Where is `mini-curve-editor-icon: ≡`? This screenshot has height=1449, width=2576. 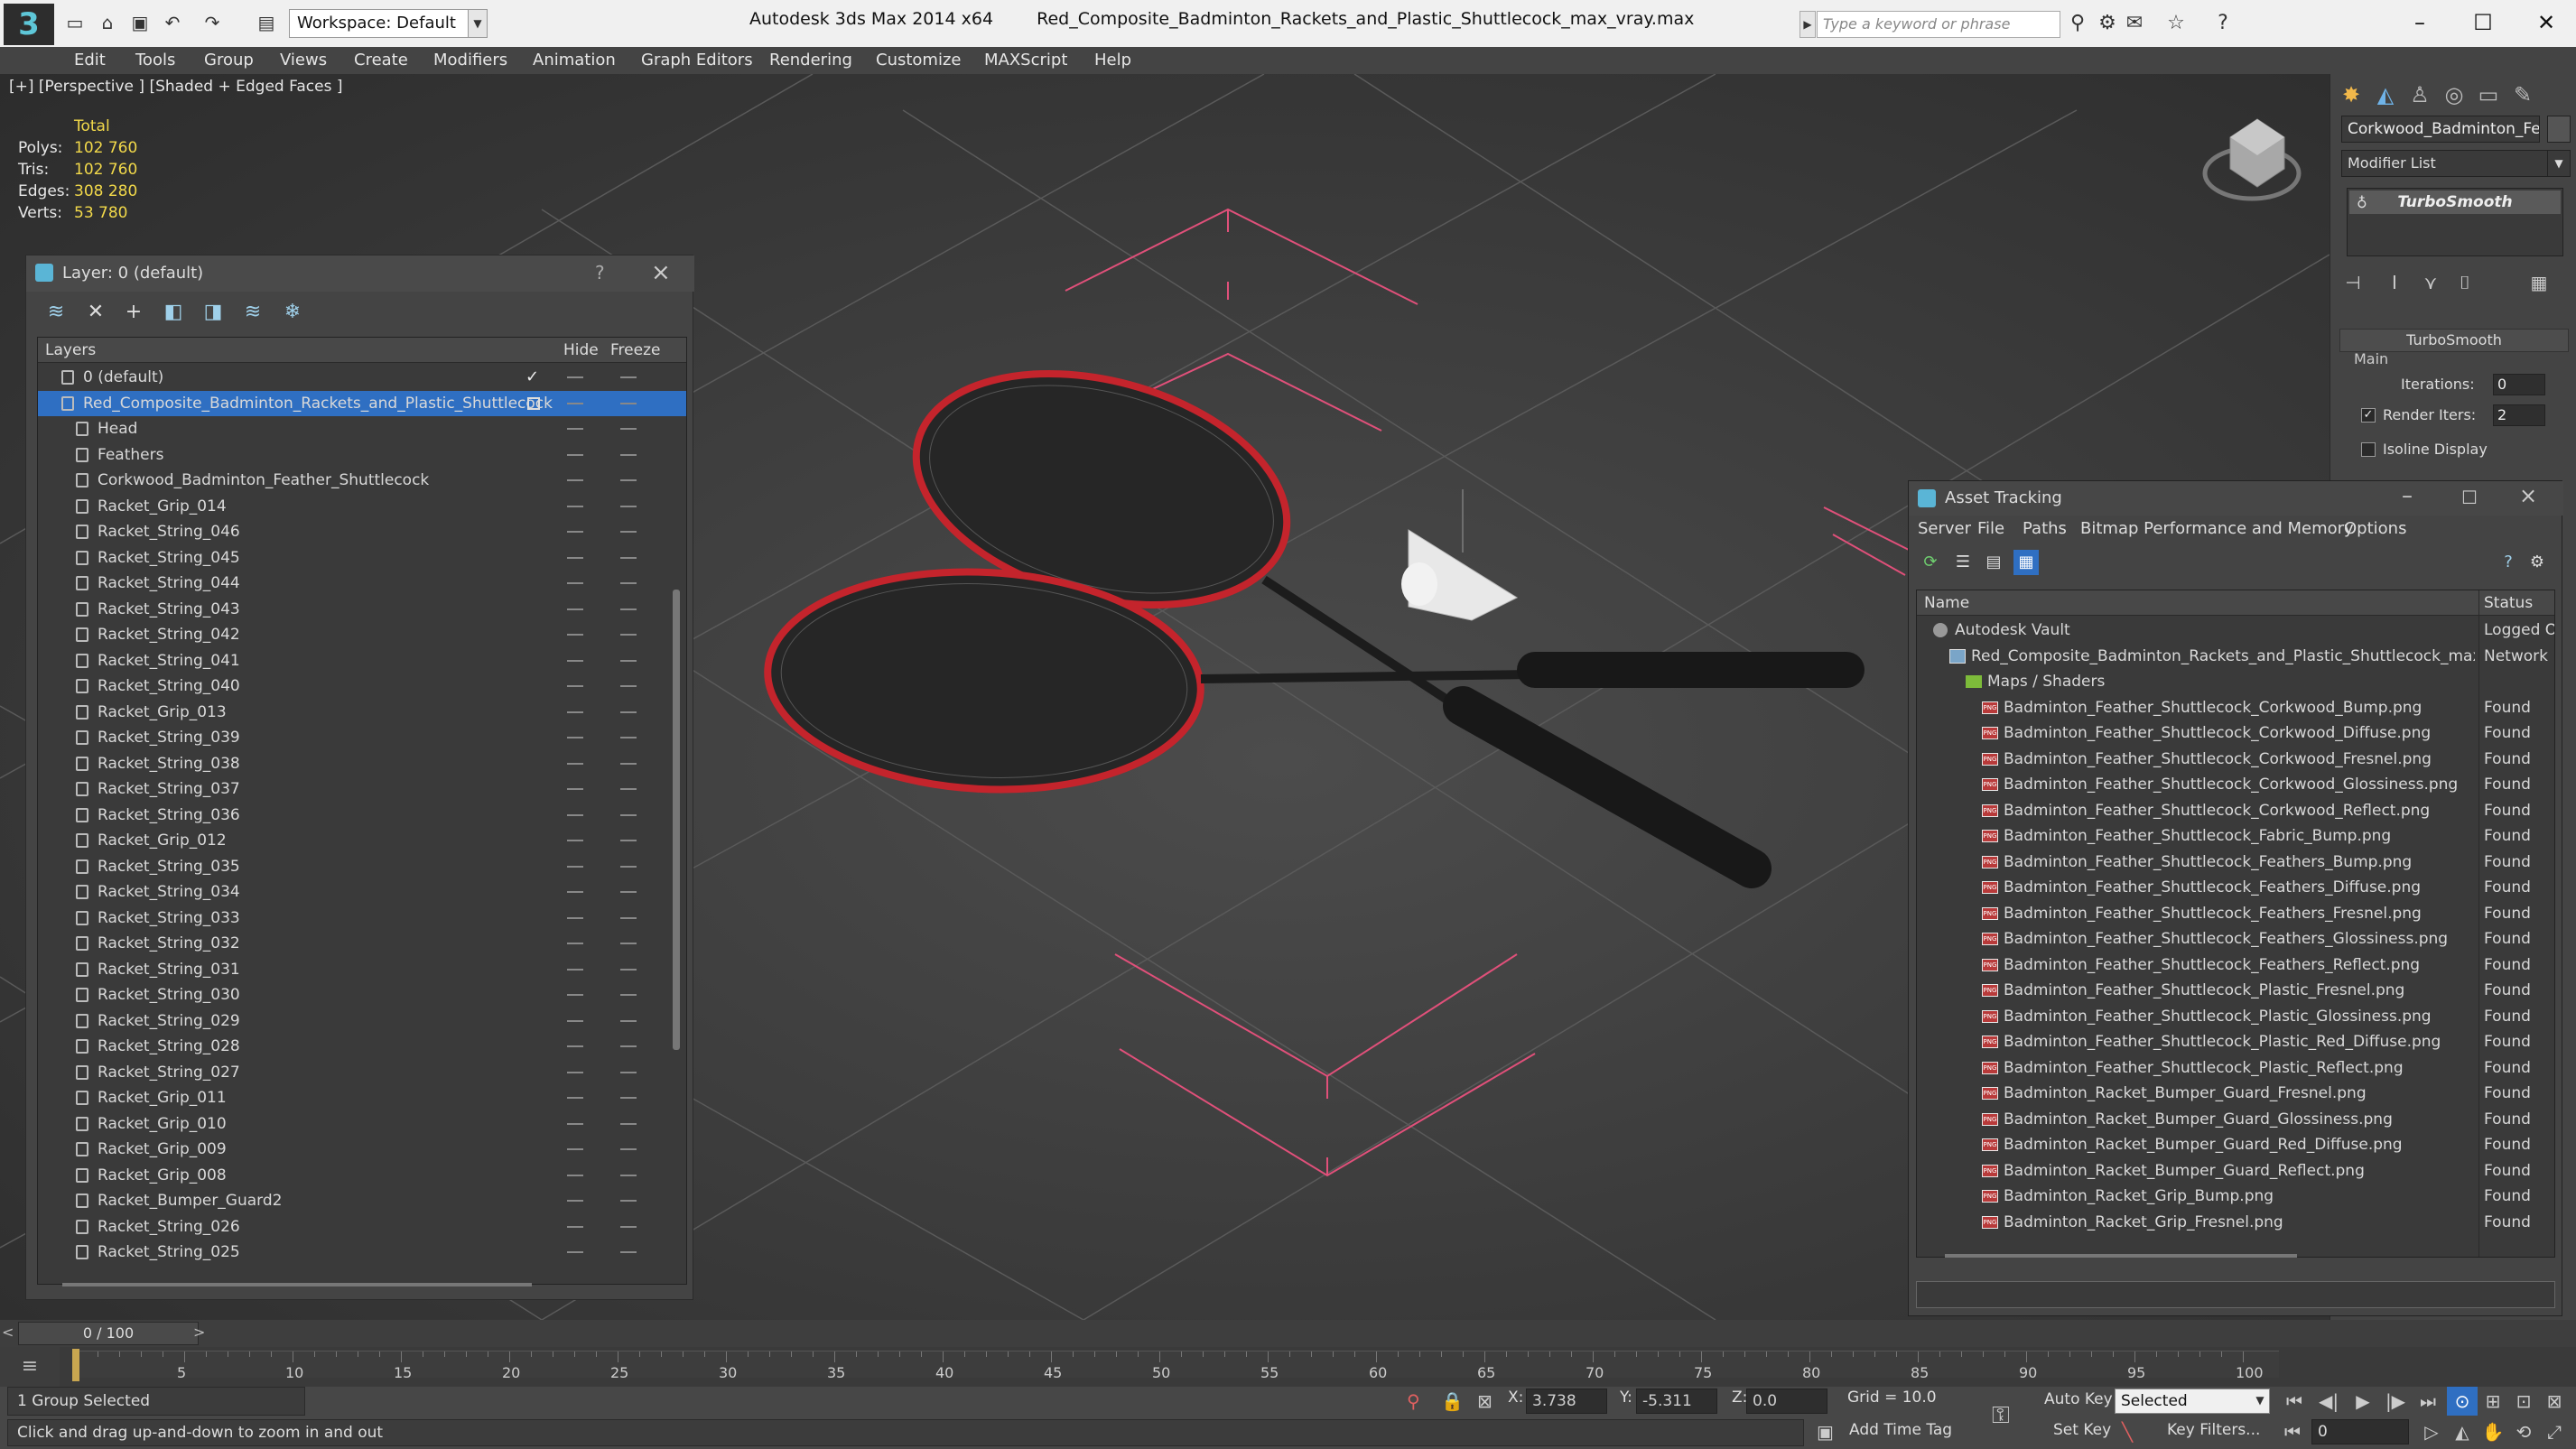
mini-curve-editor-icon: ≡ is located at coordinates (30, 1367).